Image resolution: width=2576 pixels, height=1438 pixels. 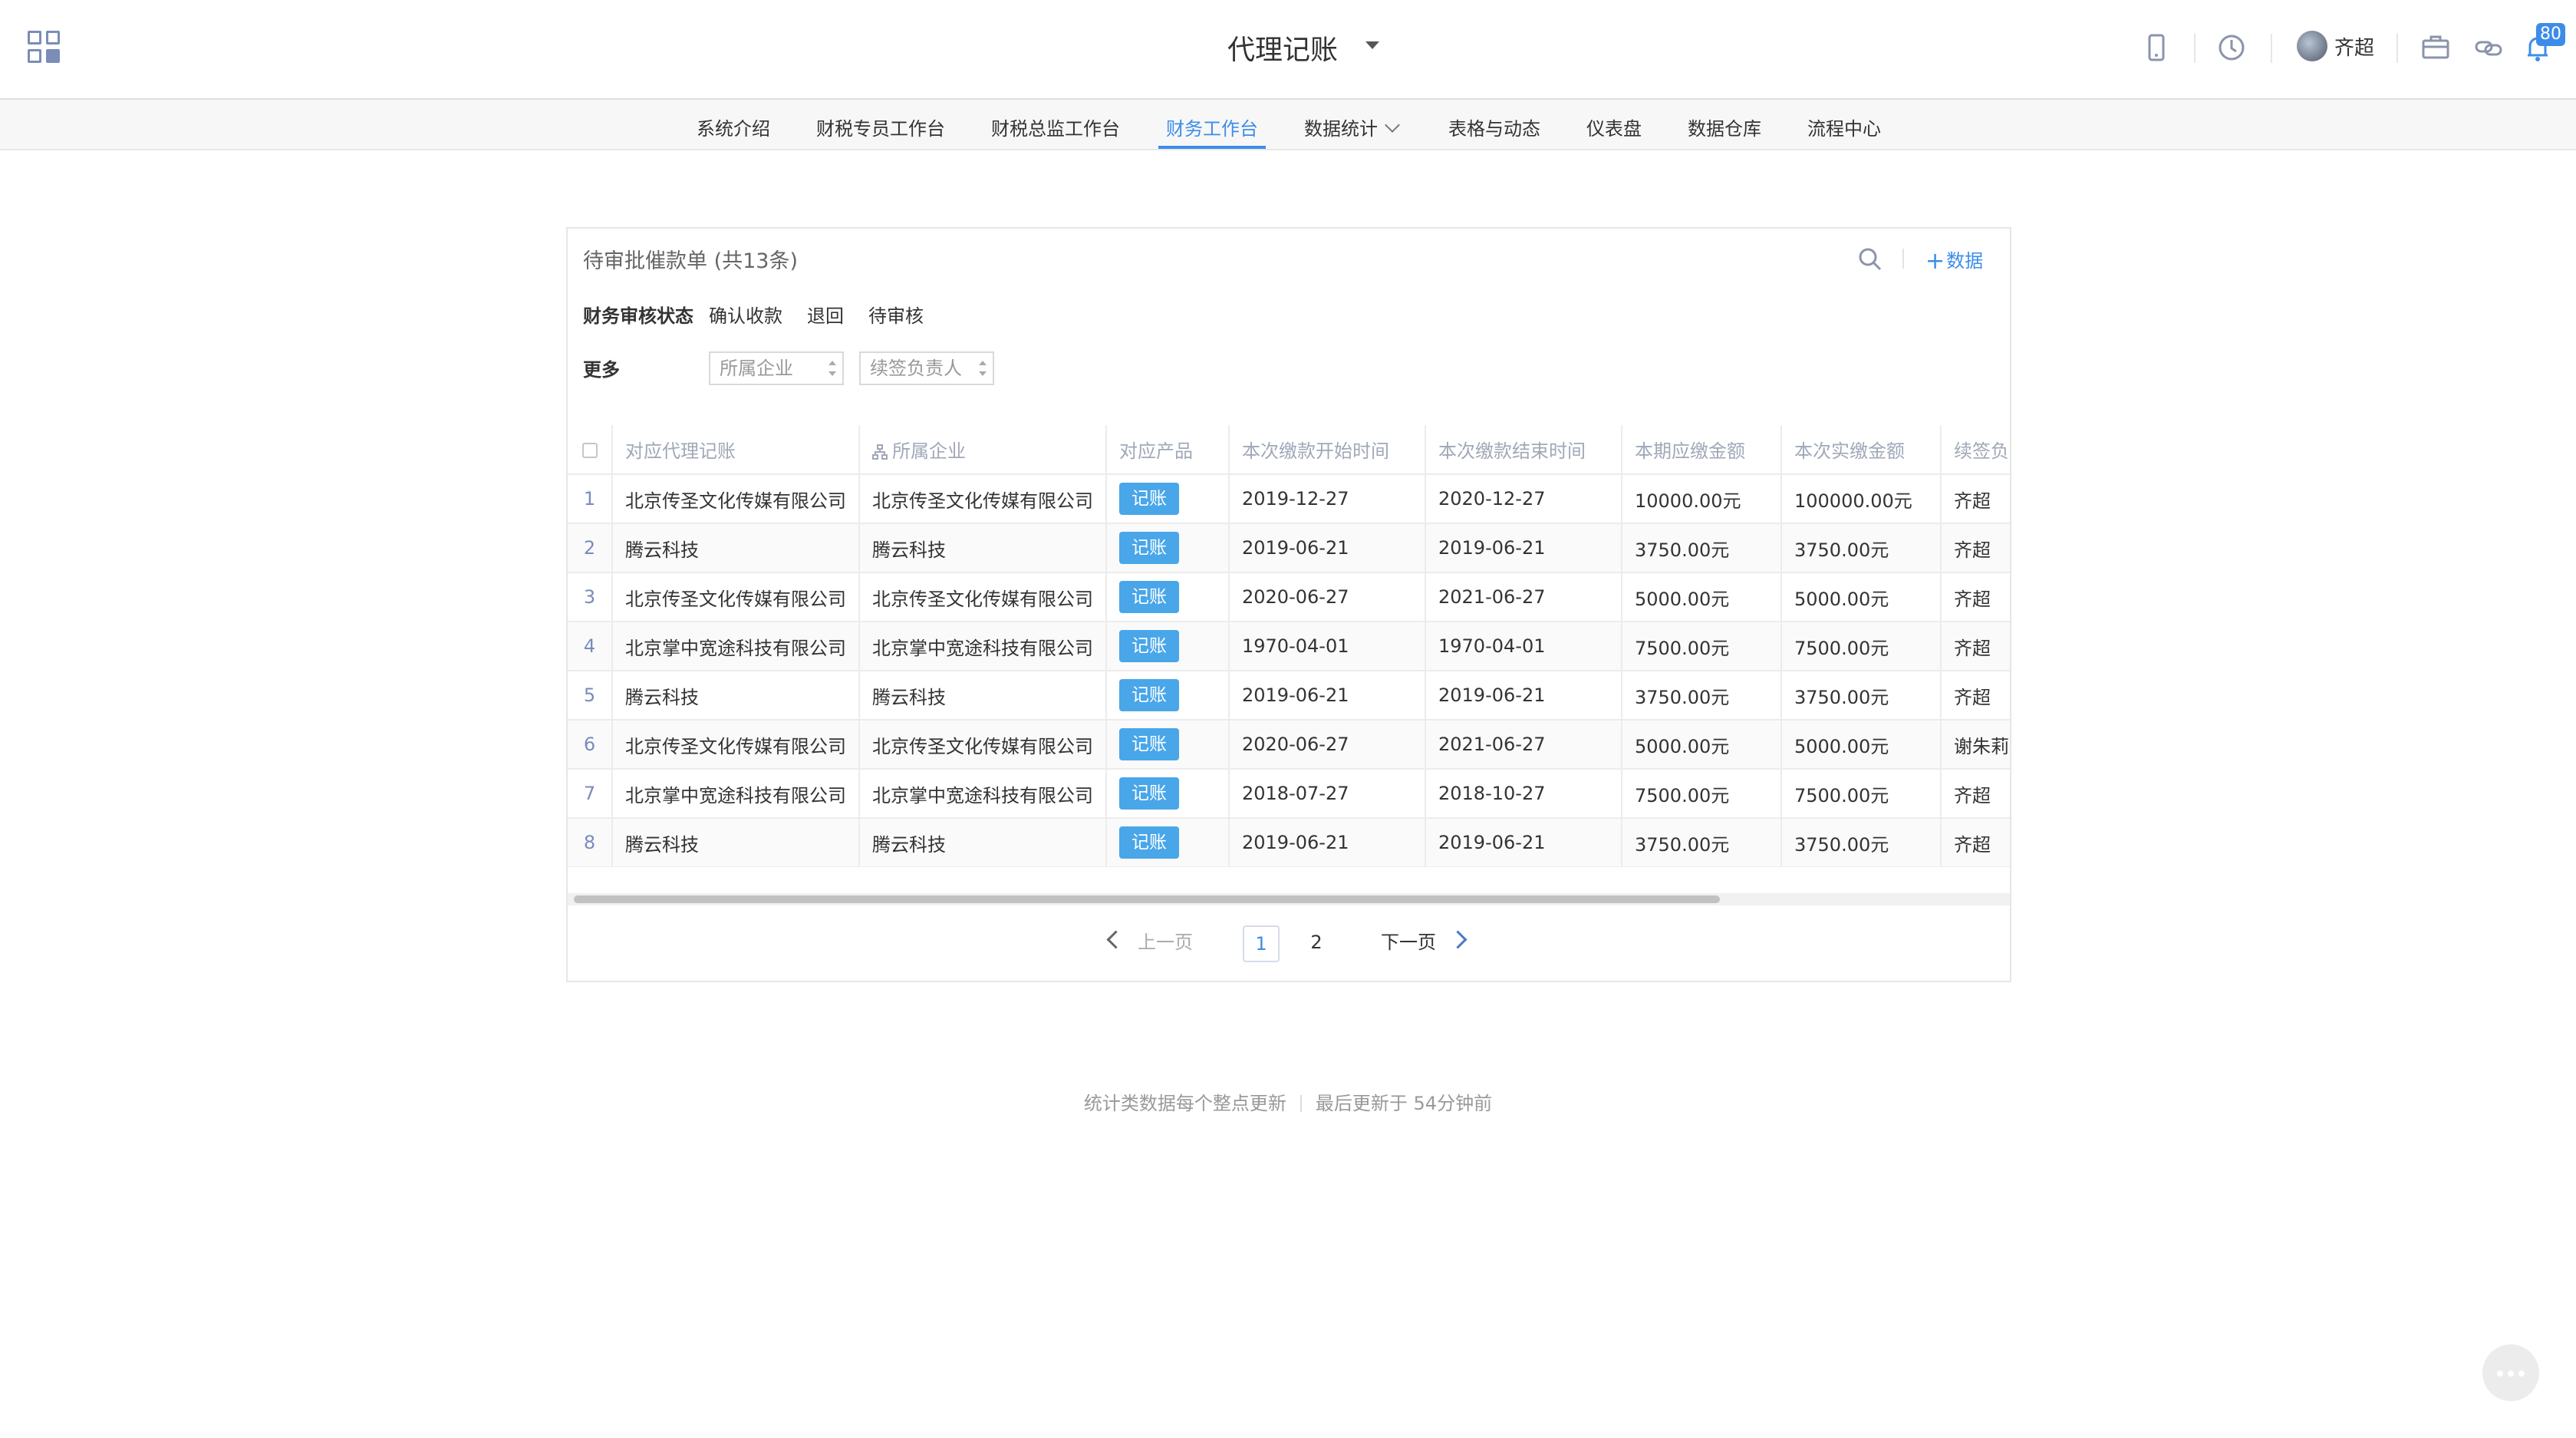 I want to click on row-index: 3, so click(x=590, y=597).